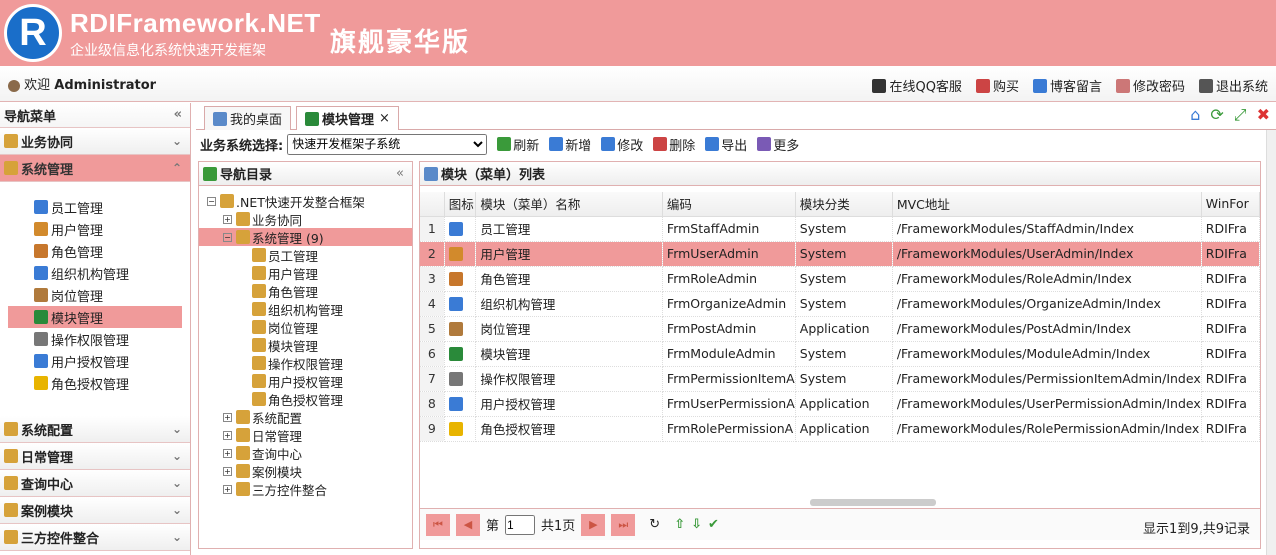 Image resolution: width=1276 pixels, height=555 pixels. What do you see at coordinates (95, 168) in the screenshot?
I see `nav-group-groups_top-1: 系统管理 ⌃` at bounding box center [95, 168].